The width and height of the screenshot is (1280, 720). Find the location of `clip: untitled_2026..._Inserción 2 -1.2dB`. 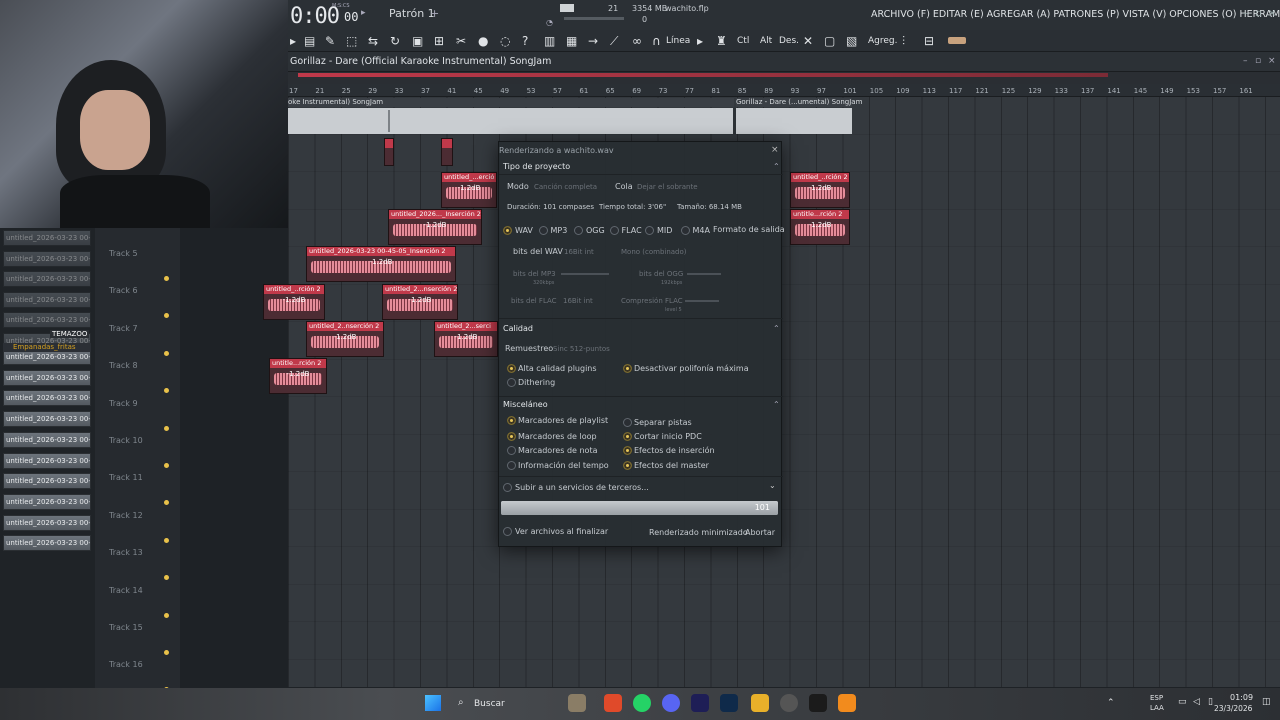

clip: untitled_2026..._Inserción 2 -1.2dB is located at coordinates (435, 227).